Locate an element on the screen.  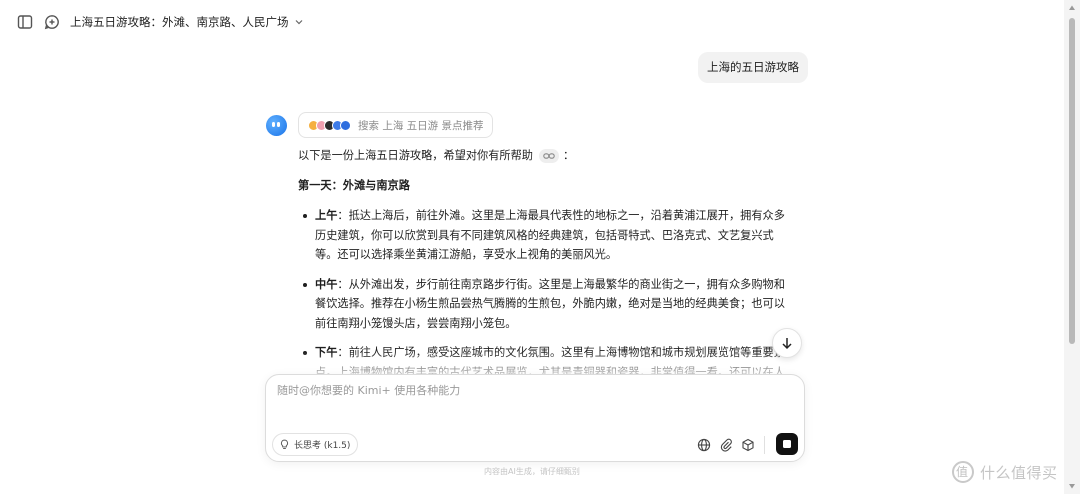
vertical-scrollbar is located at coordinates (1072, 247).